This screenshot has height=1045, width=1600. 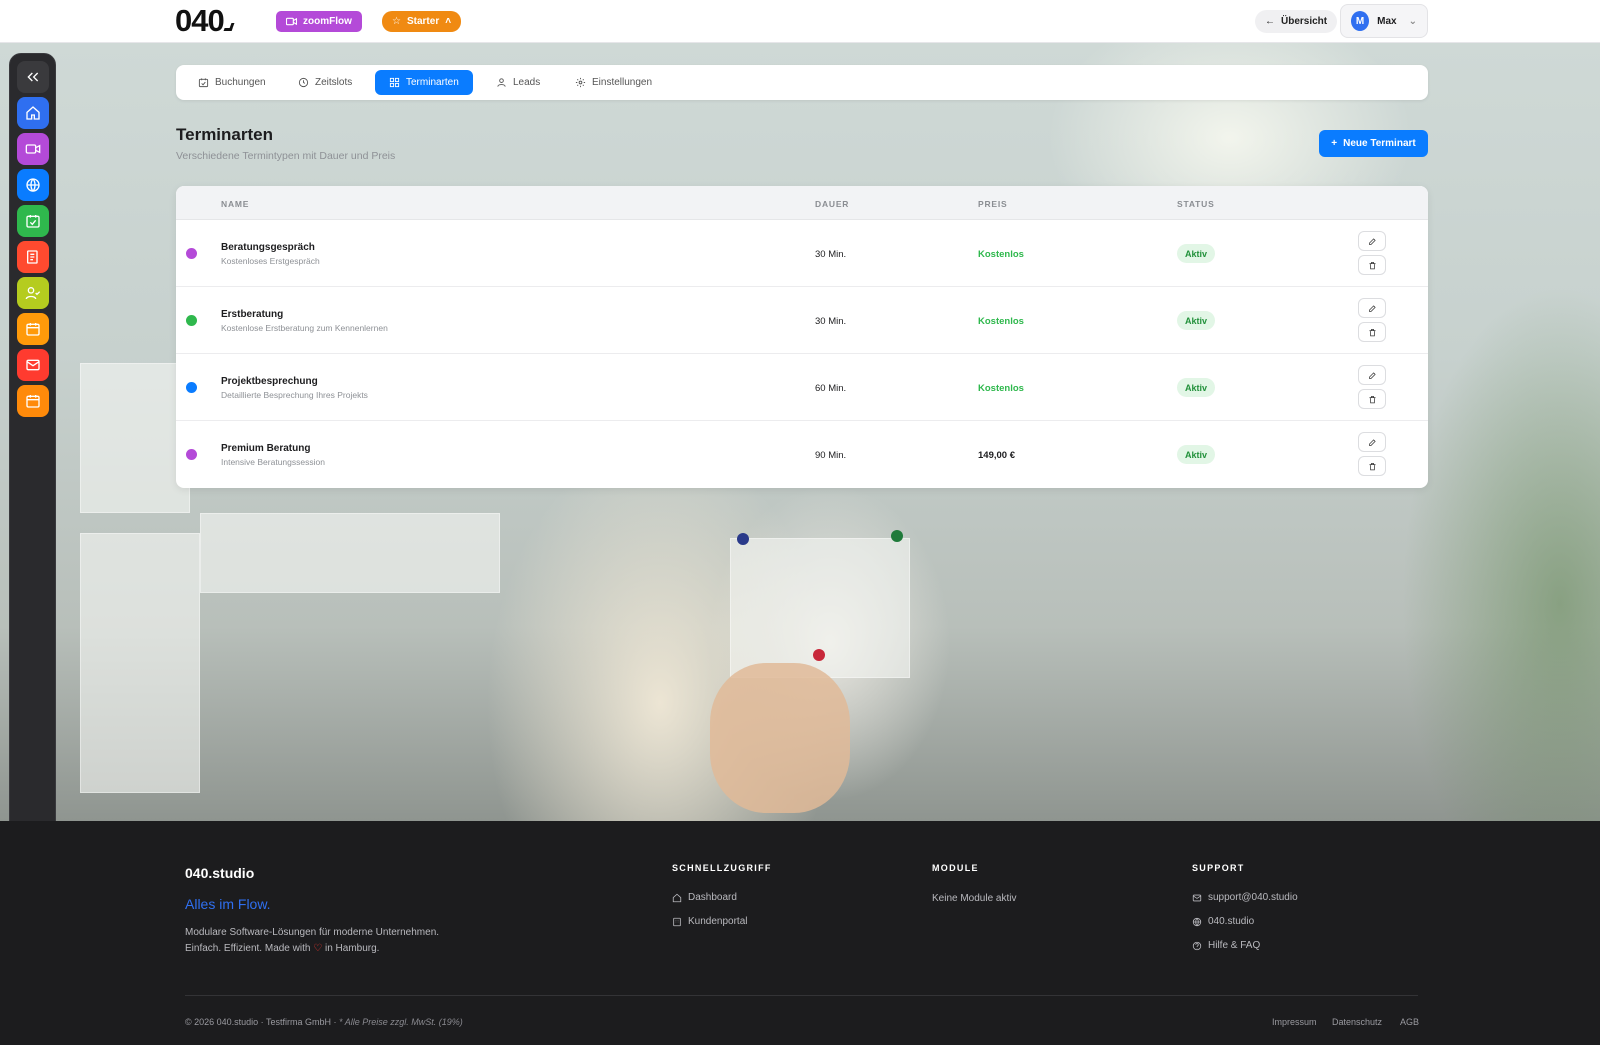 I want to click on new-appointment-type-button: + Neue Terminart, so click(x=1373, y=143).